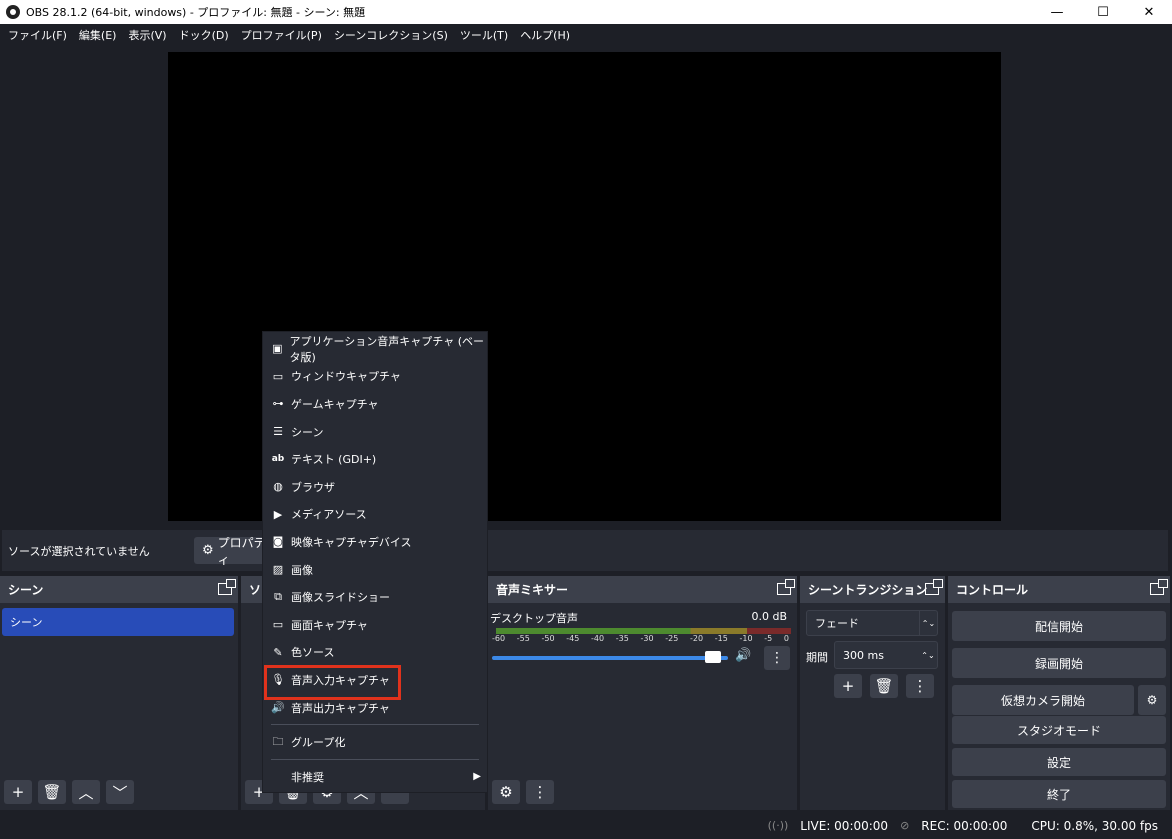 The width and height of the screenshot is (1172, 839). I want to click on sources-dock-title: ソ, so click(255, 590).